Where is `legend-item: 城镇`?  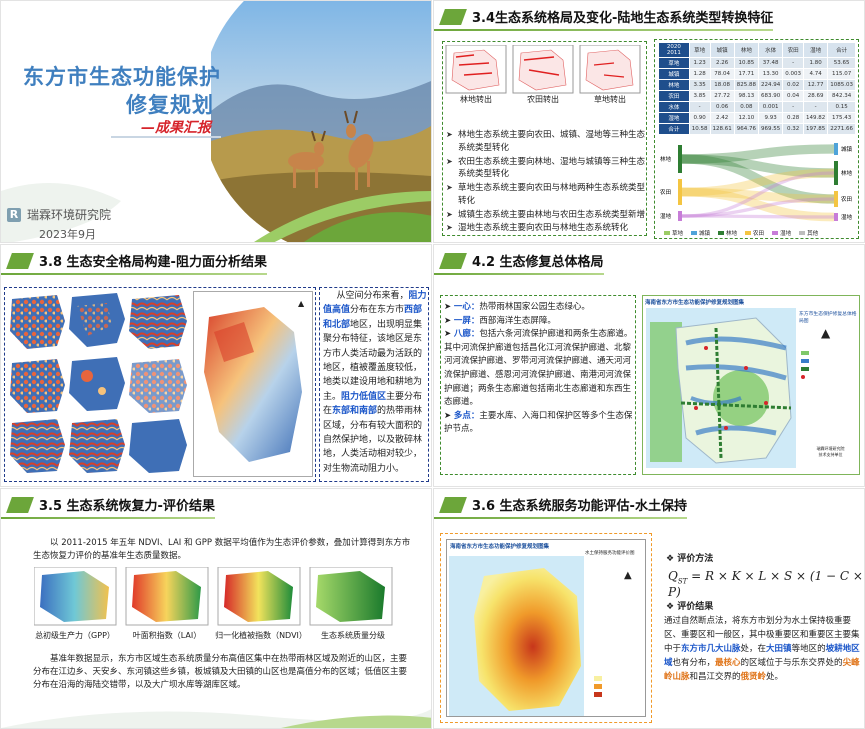
legend-item: 城镇 is located at coordinates (700, 233).